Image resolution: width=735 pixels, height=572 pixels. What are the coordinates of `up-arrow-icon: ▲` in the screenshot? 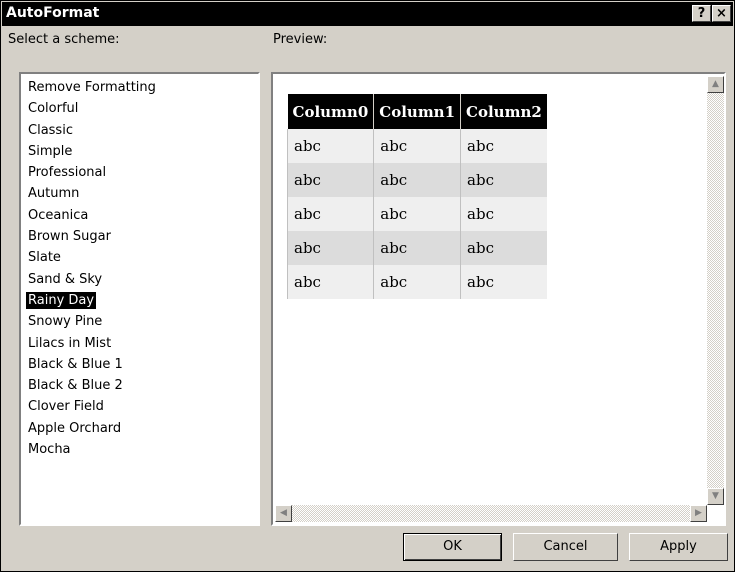 It's located at (715, 84).